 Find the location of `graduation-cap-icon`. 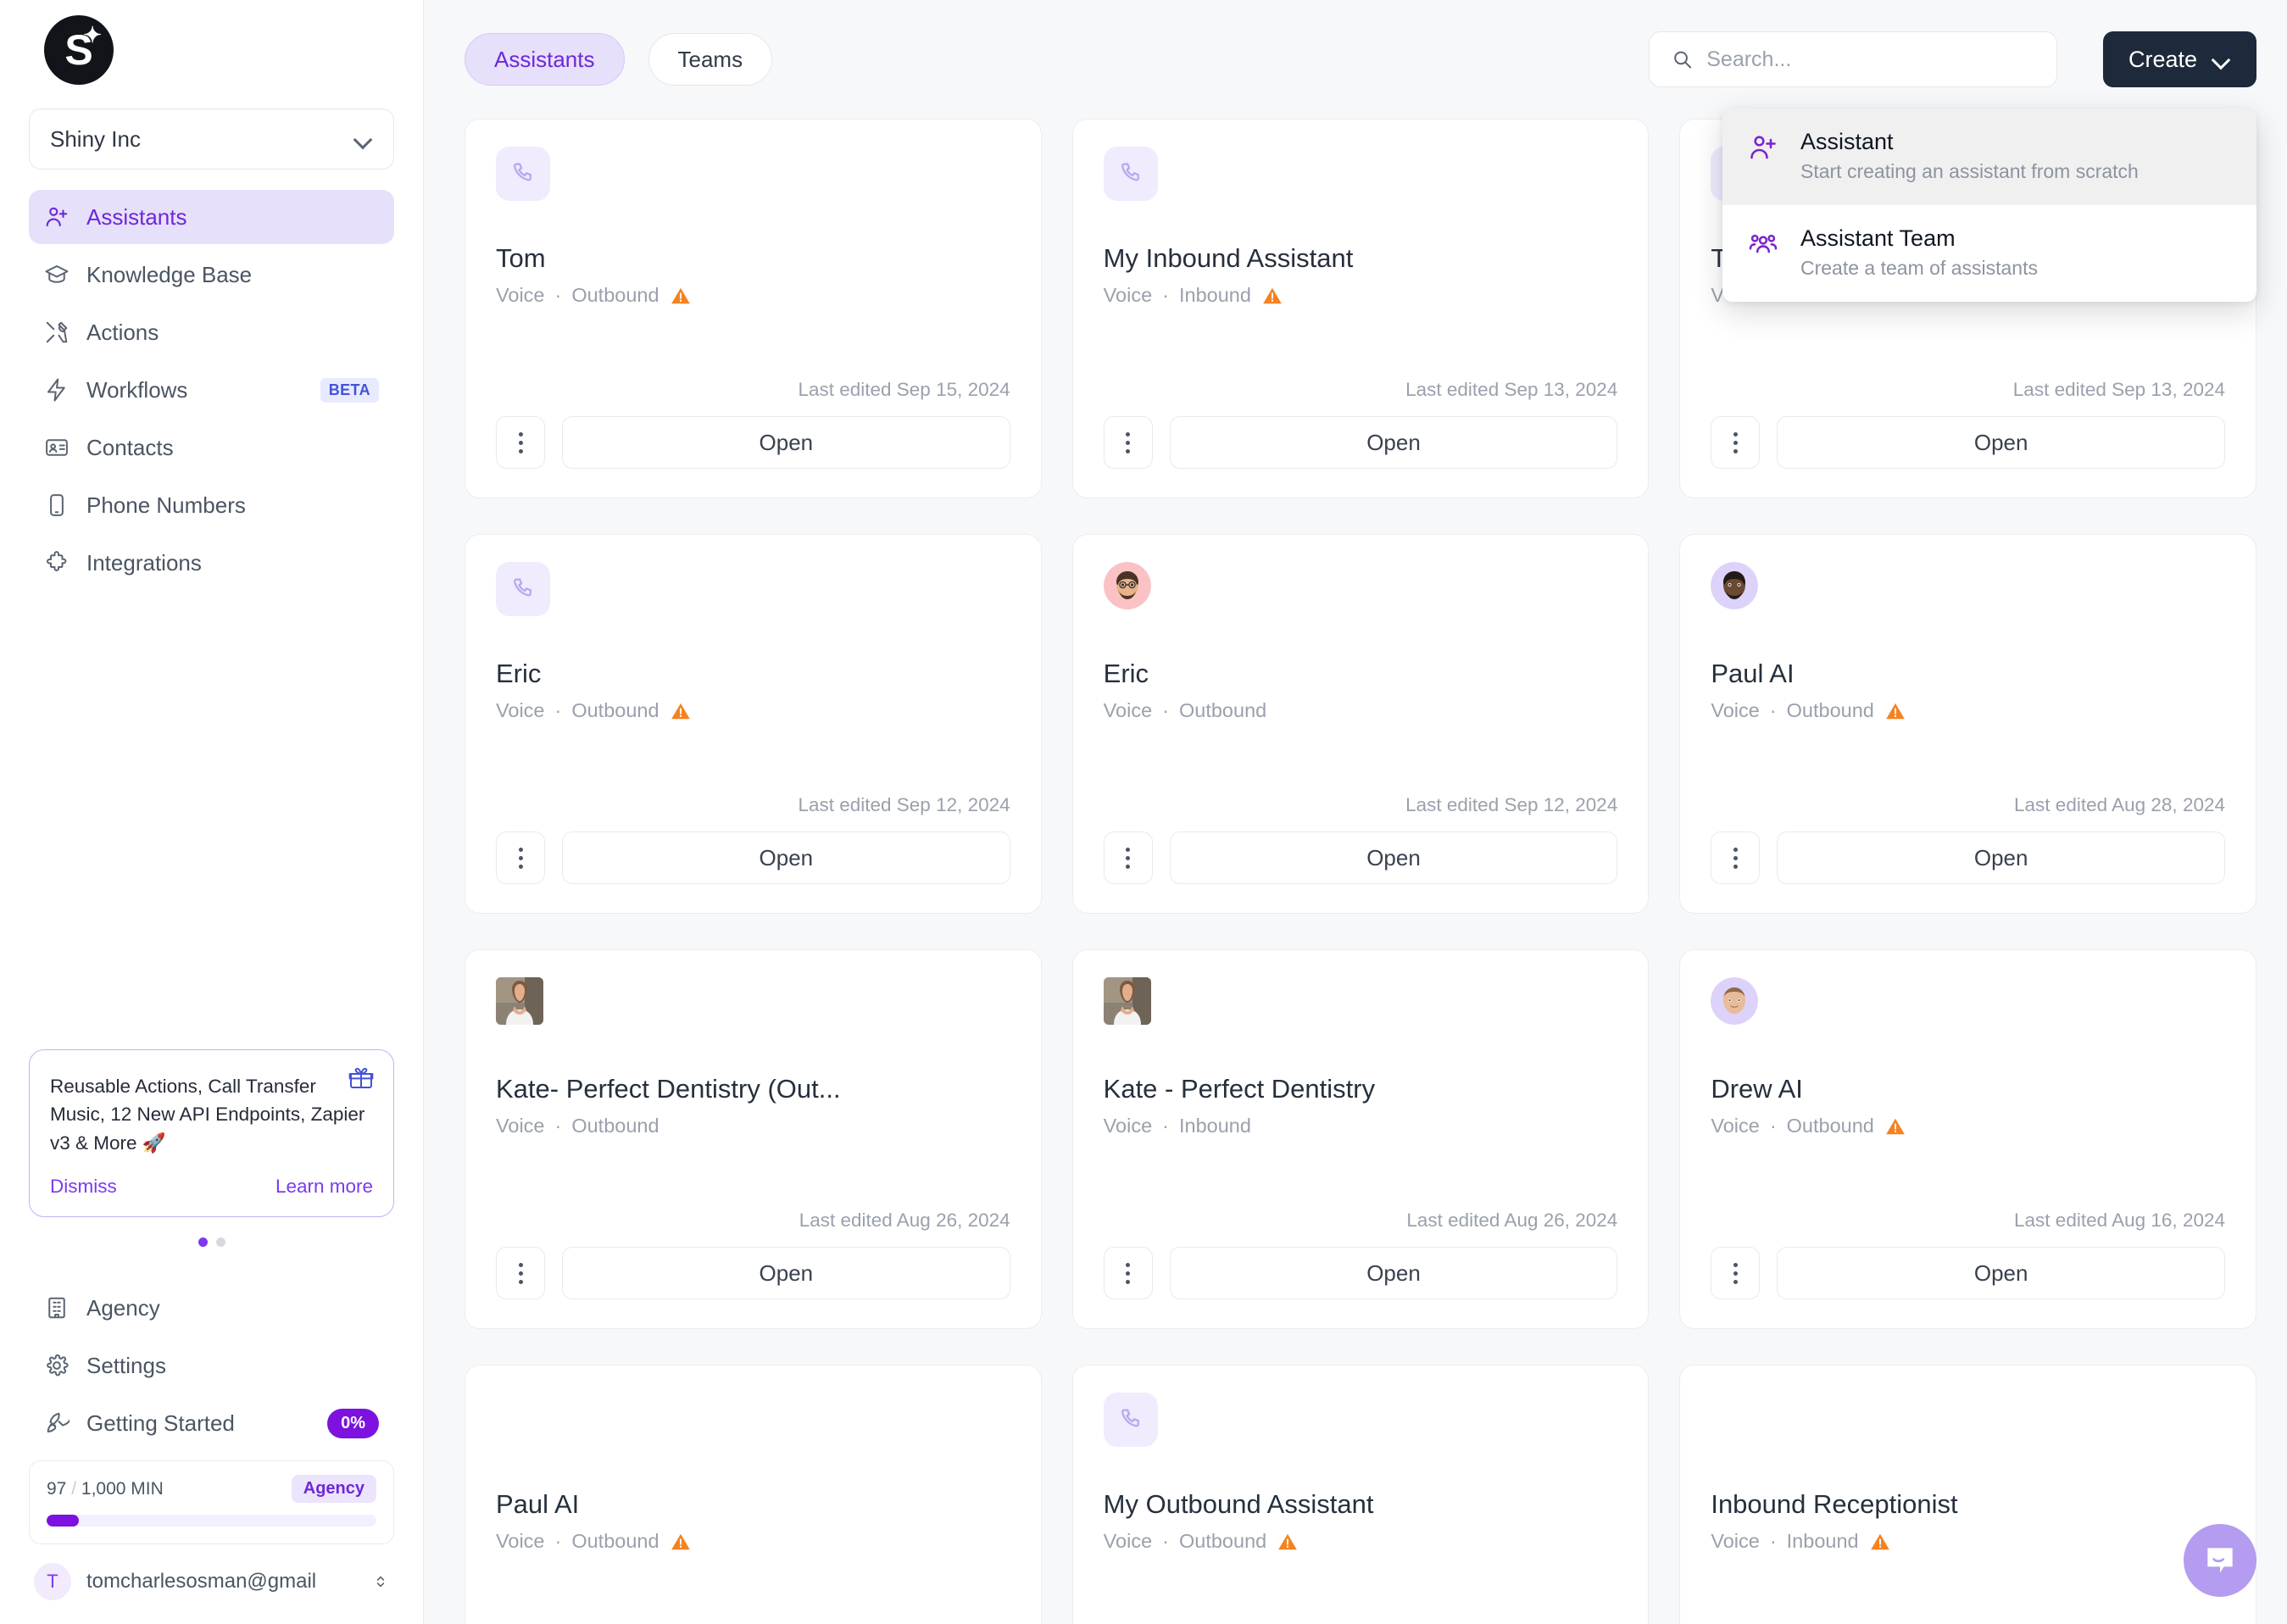

graduation-cap-icon is located at coordinates (57, 274).